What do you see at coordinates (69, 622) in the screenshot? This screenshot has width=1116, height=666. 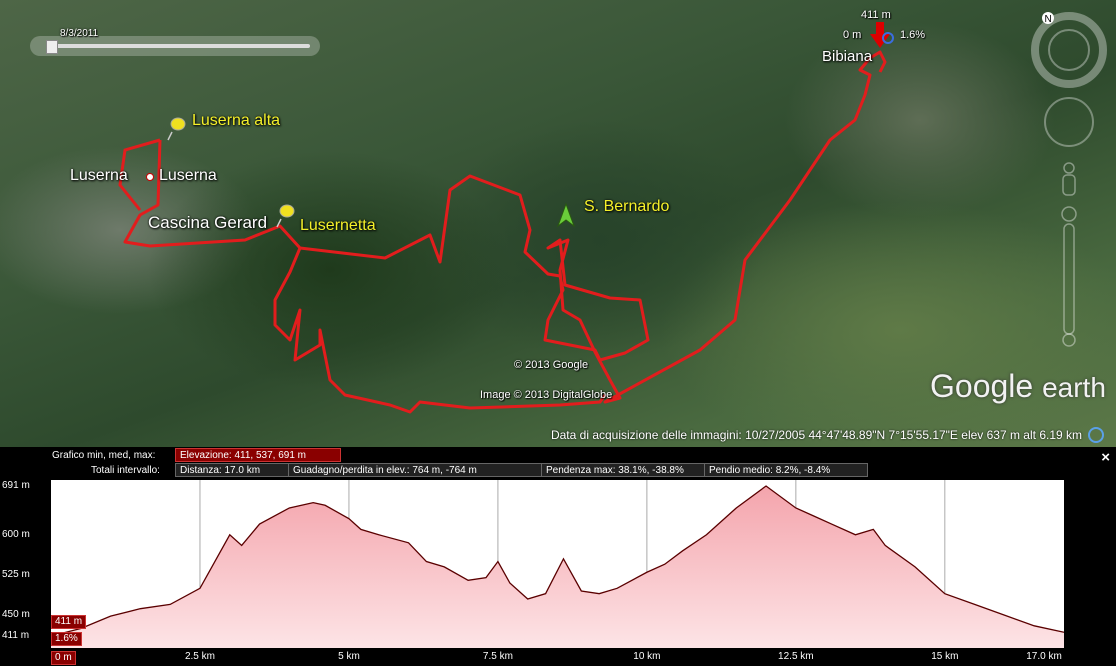 I see `cursor-elevation-tag: 411 m` at bounding box center [69, 622].